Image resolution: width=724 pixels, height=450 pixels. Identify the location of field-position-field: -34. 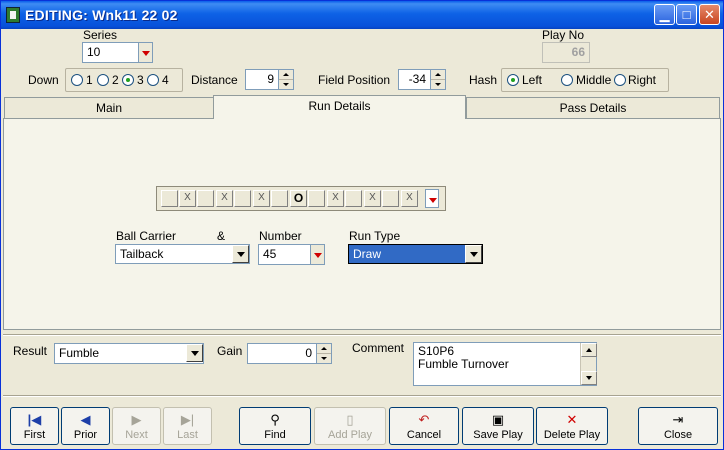
(414, 79).